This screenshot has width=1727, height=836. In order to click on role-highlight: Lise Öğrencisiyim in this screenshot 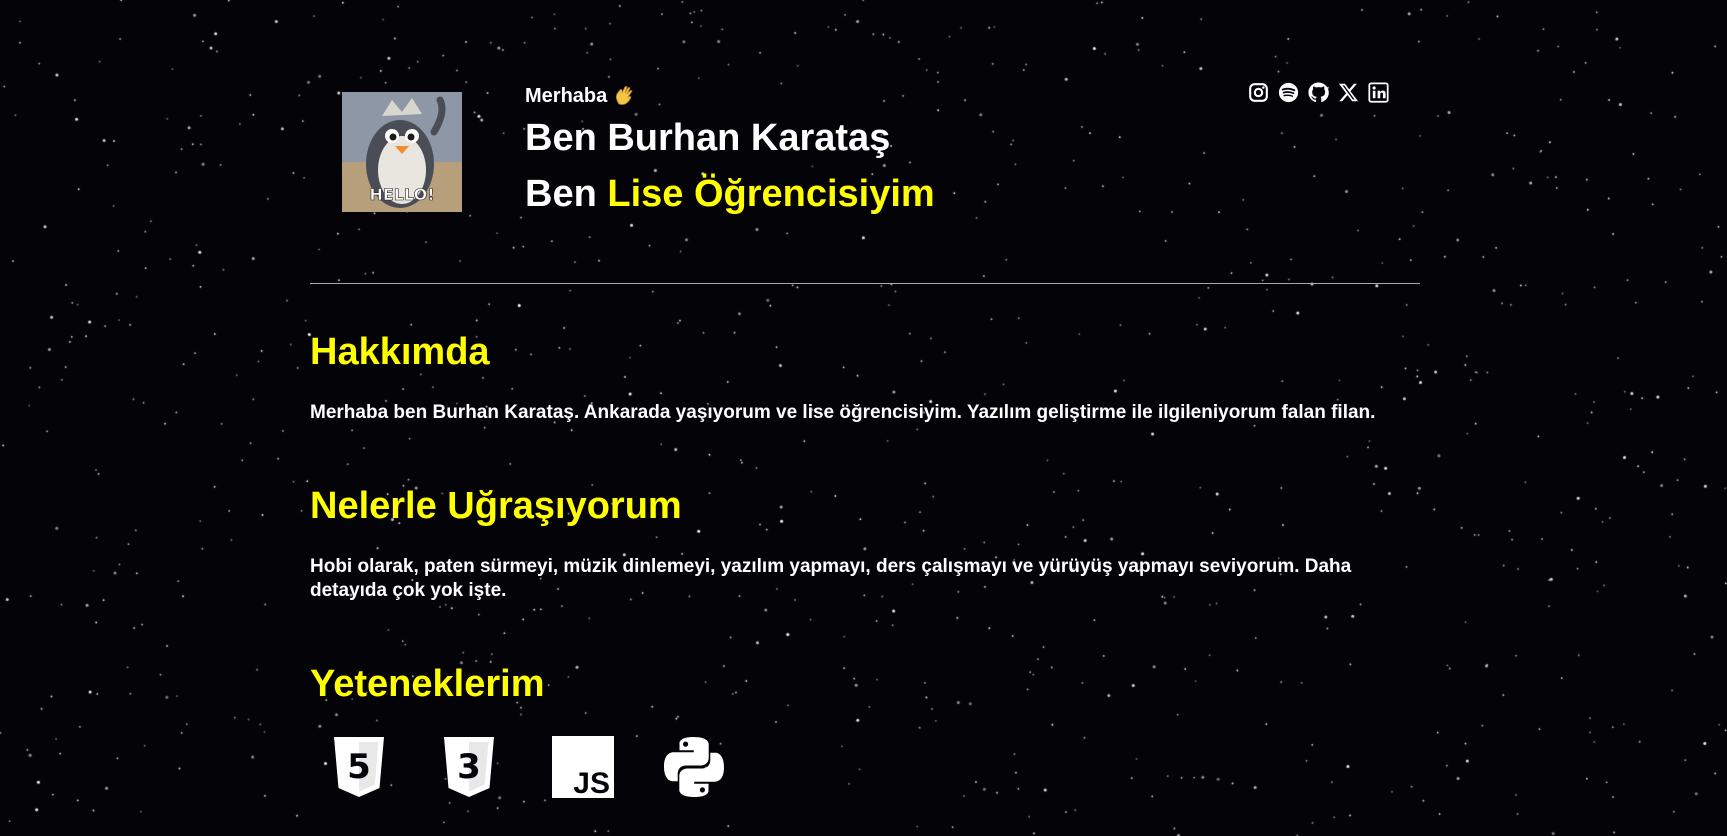, I will do `click(771, 194)`.